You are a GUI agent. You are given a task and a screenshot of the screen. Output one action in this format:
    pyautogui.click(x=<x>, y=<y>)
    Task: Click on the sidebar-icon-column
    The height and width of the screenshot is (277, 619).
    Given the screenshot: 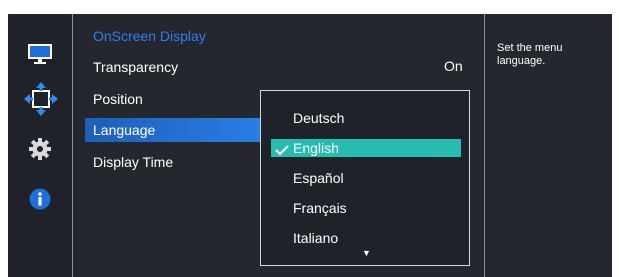 What is the action you would take?
    pyautogui.click(x=40, y=145)
    